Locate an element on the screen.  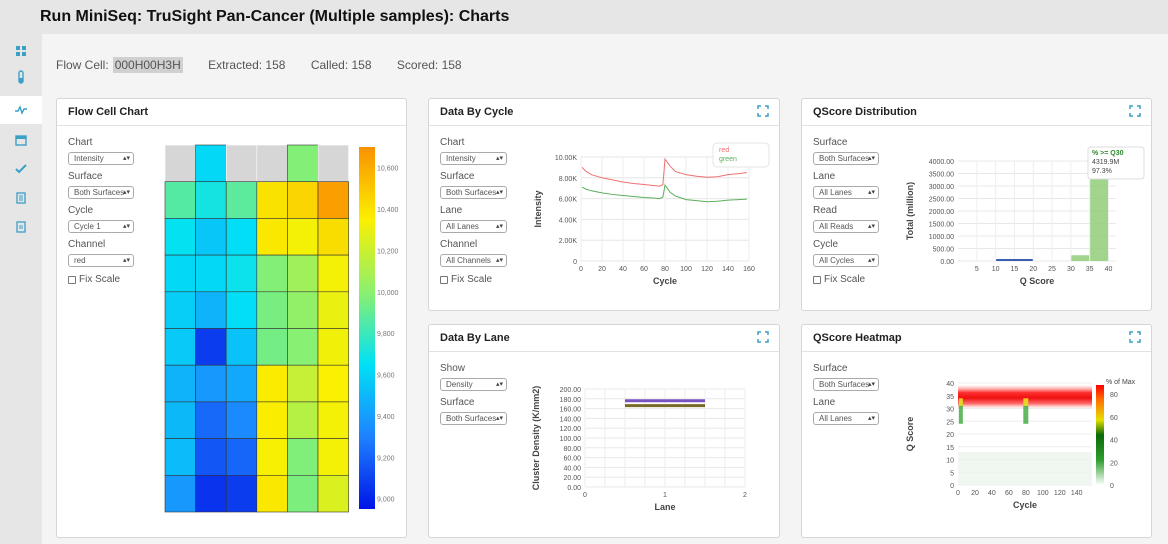
colorbar-tick-label: 9,000 is located at coordinates (386, 500).